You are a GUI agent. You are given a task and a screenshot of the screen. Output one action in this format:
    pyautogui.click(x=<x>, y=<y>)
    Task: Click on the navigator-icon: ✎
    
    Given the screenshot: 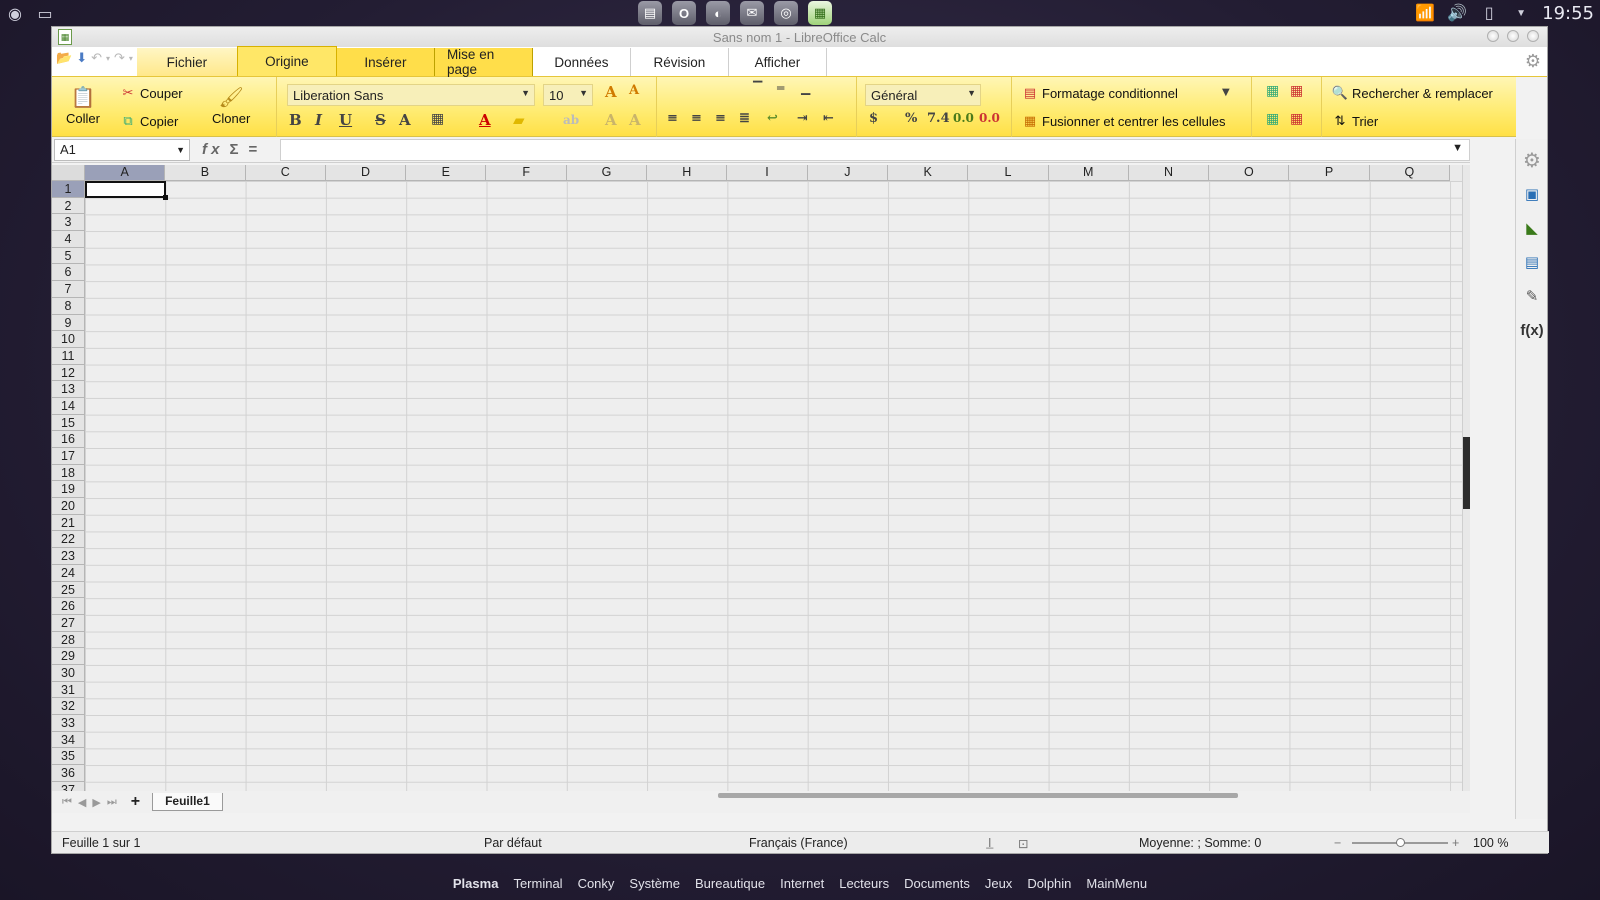 What is the action you would take?
    pyautogui.click(x=1532, y=296)
    